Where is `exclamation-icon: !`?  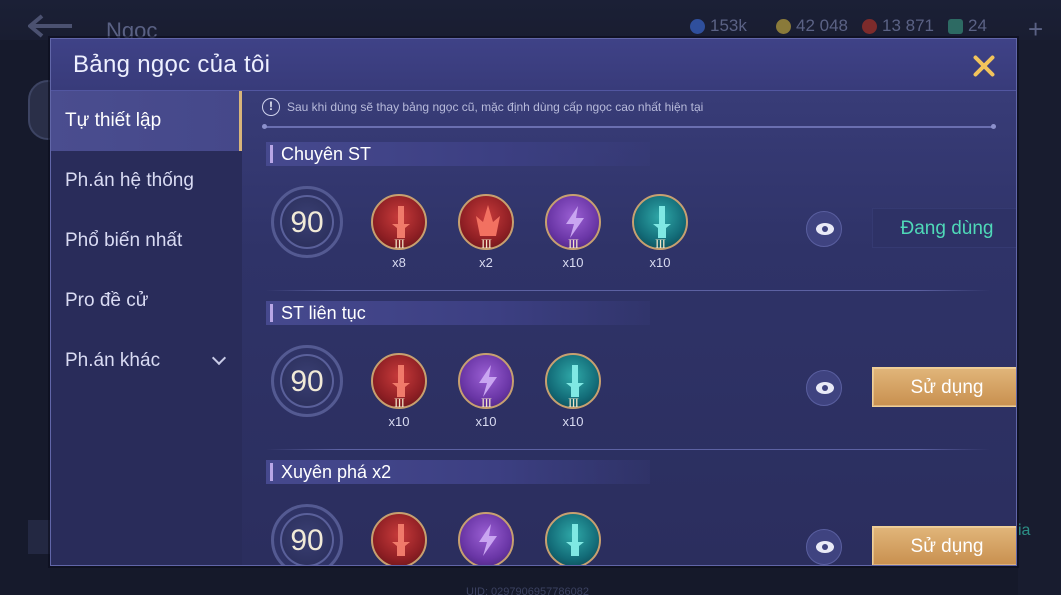
exclamation-icon: ! is located at coordinates (271, 107).